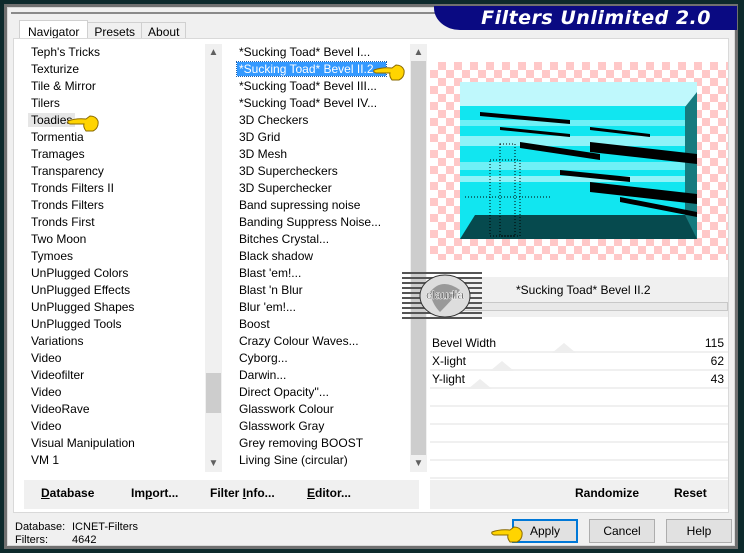 This screenshot has height=553, width=744. I want to click on filter-scrollbar: ▲ ▼, so click(418, 258).